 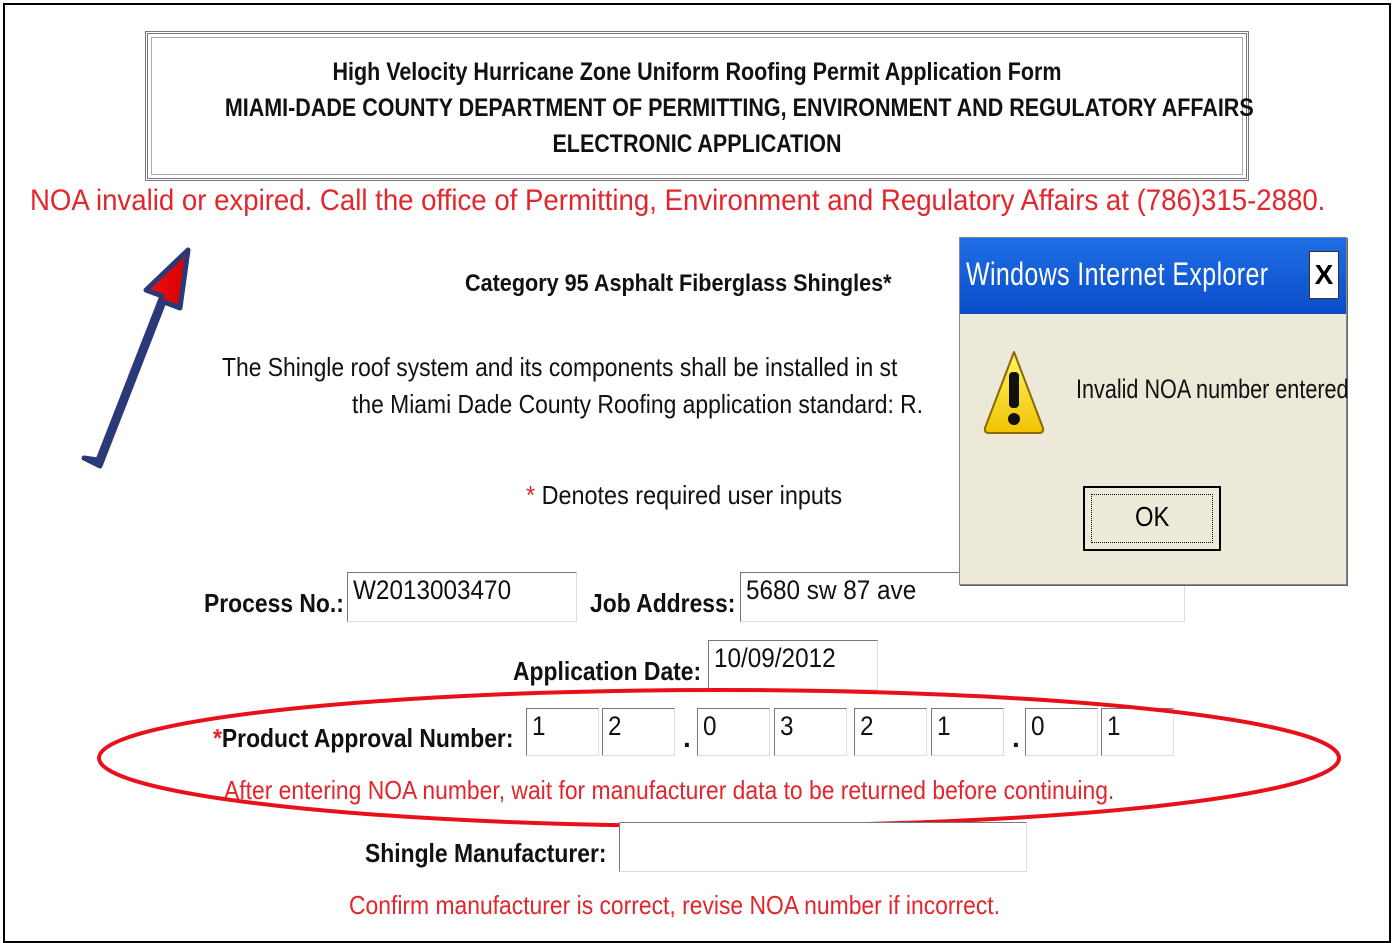 I want to click on required-inputs-note: * Denotes required user inputs, so click(x=684, y=495).